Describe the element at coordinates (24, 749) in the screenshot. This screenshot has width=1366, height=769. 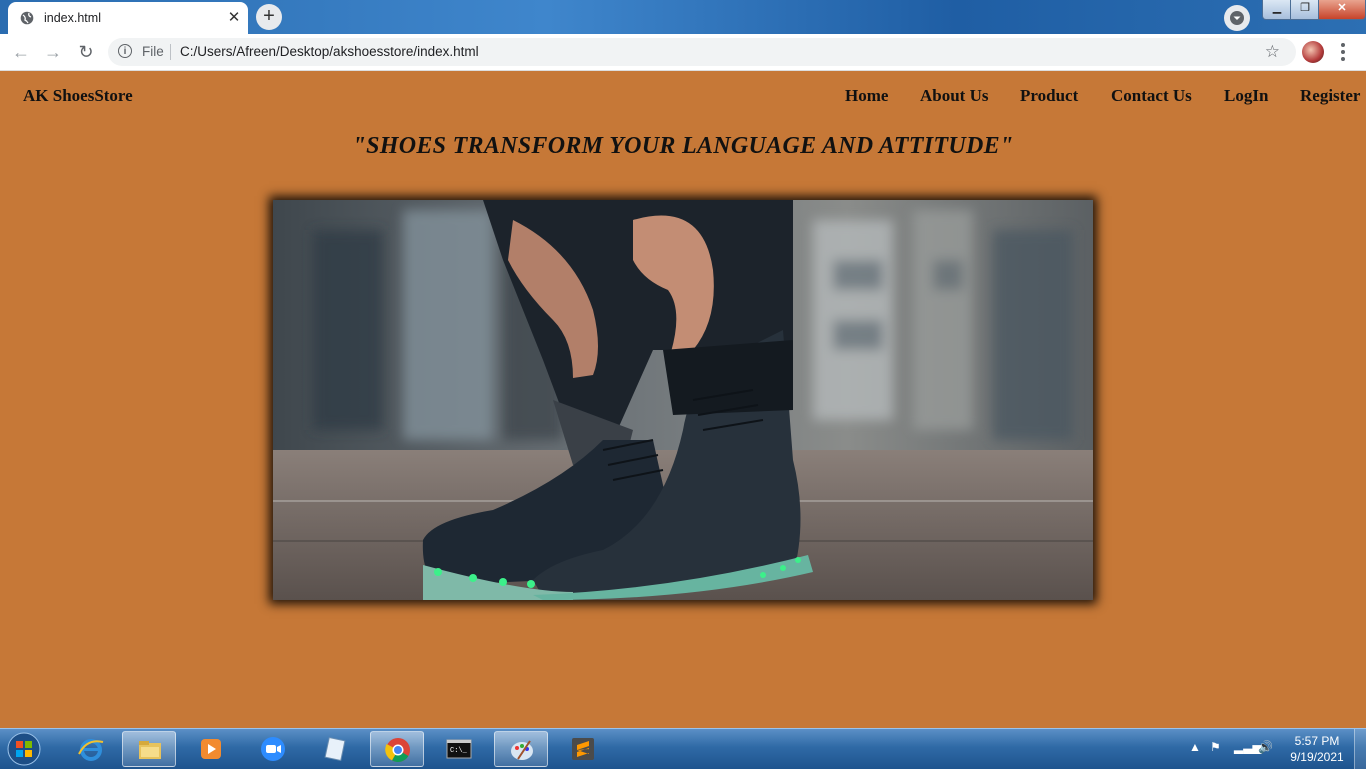
I see `start-button` at that location.